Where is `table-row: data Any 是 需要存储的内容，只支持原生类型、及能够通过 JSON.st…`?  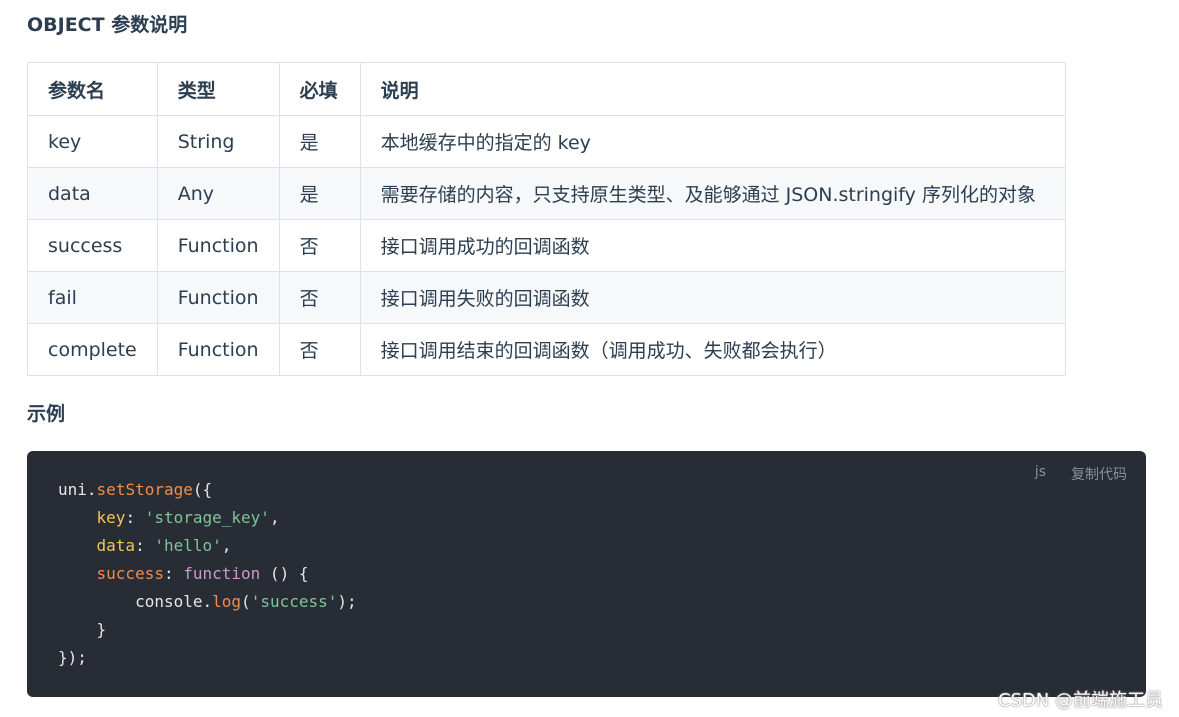
table-row: data Any 是 需要存储的内容，只支持原生类型、及能够通过 JSON.st… is located at coordinates (547, 193).